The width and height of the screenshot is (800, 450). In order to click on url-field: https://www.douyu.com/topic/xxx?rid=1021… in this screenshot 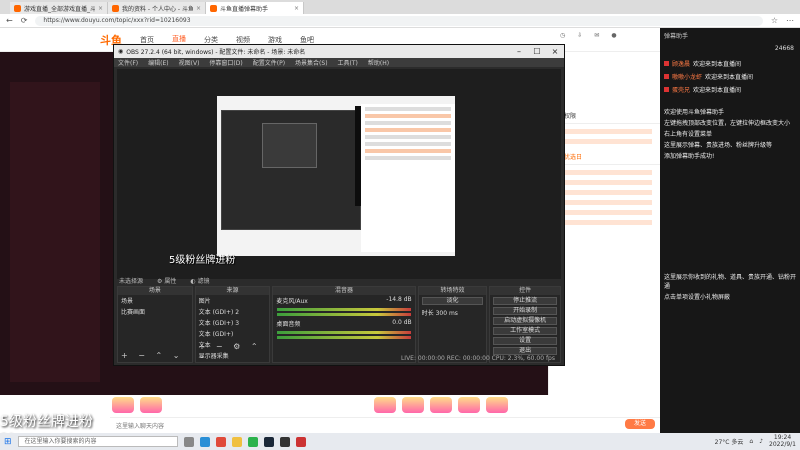, I will do `click(399, 20)`.